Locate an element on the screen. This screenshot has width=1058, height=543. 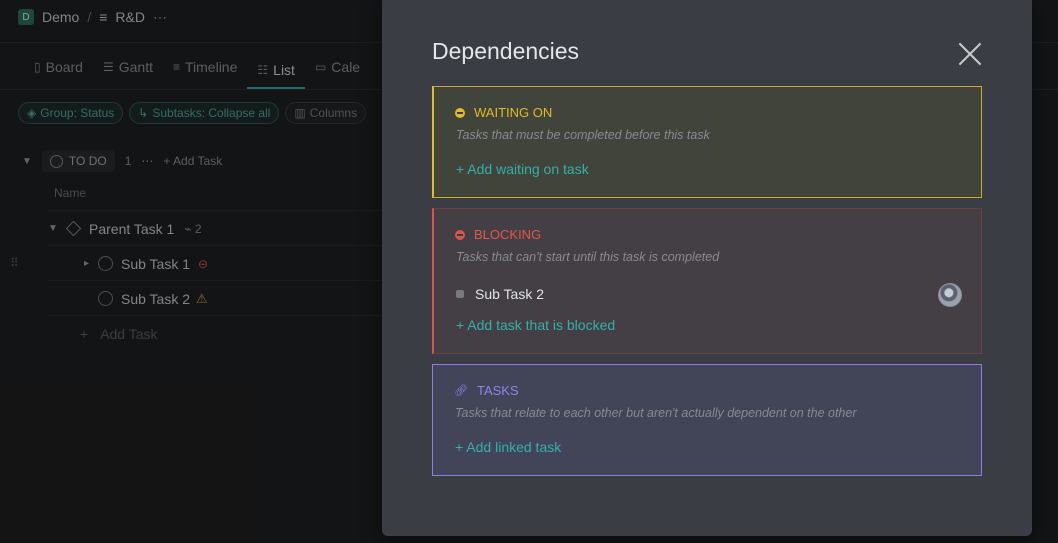
add-linked-task-button: + Add linked task is located at coordinates (508, 447).